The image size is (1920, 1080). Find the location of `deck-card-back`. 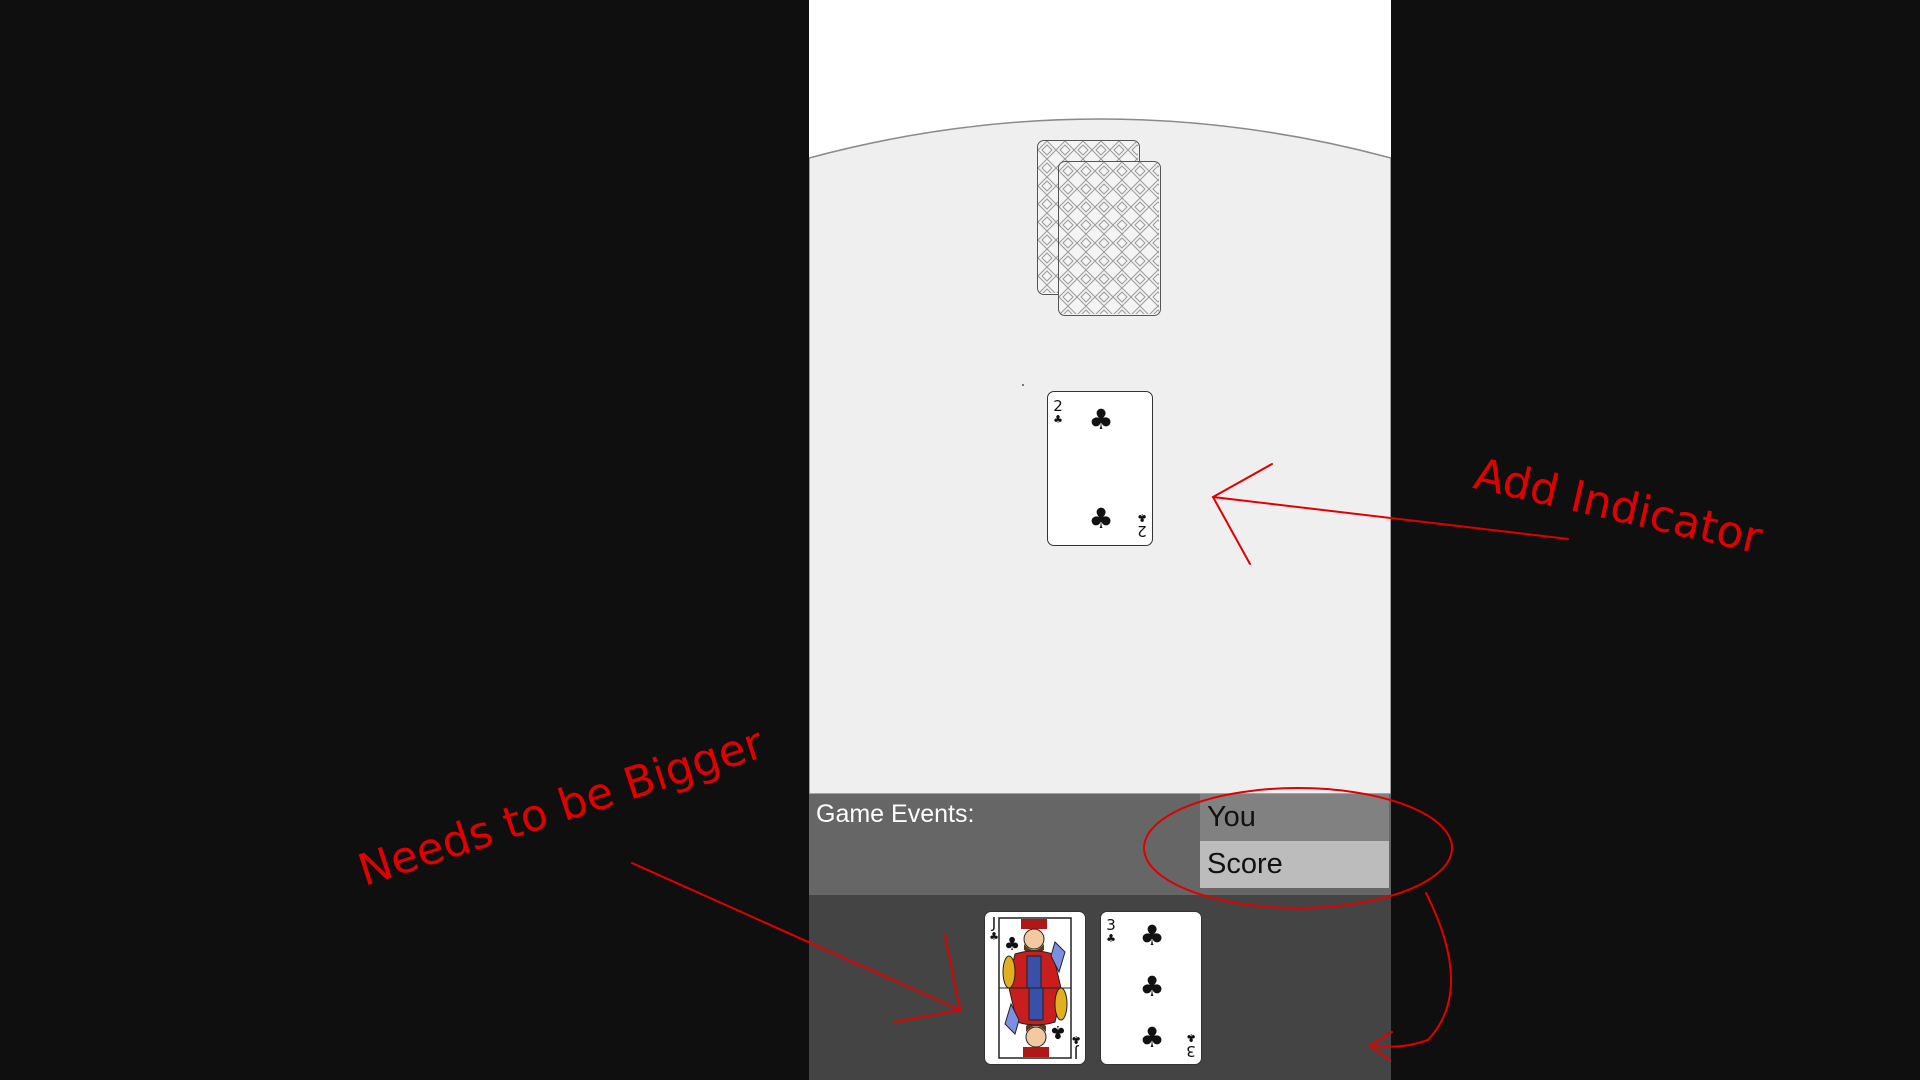

deck-card-back is located at coordinates (1109, 238).